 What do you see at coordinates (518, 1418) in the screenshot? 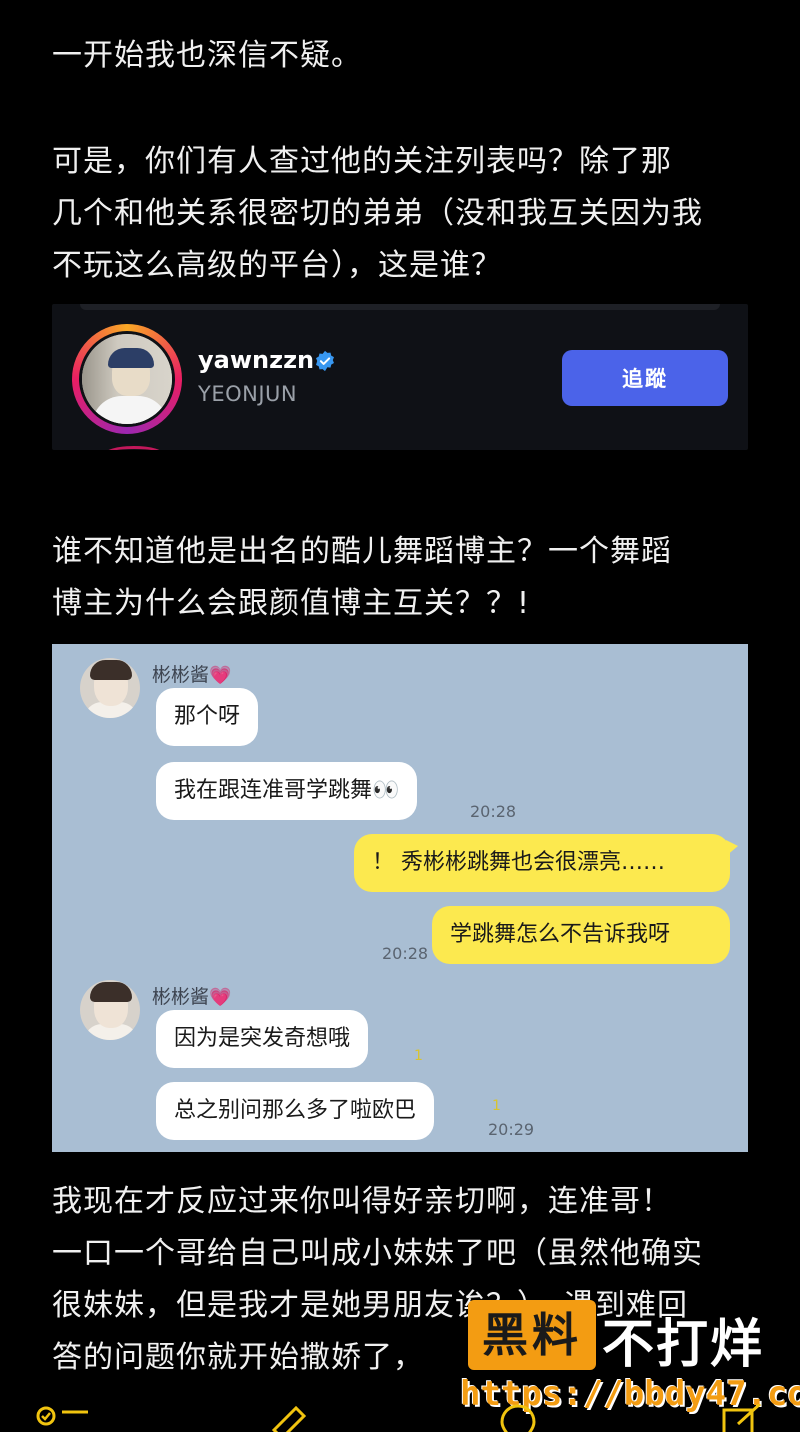
I see `location-icon` at bounding box center [518, 1418].